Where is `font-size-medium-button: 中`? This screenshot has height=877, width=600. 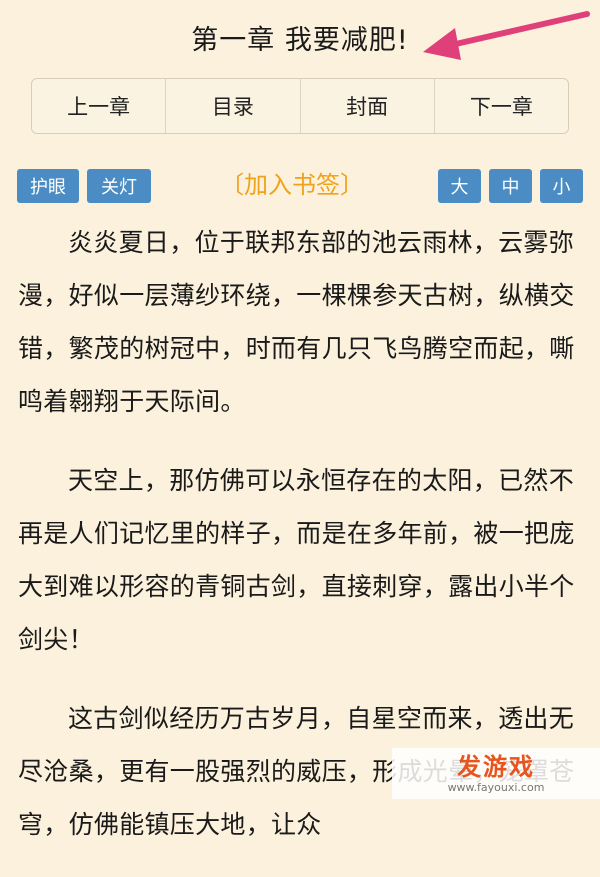
font-size-medium-button: 中 is located at coordinates (510, 186).